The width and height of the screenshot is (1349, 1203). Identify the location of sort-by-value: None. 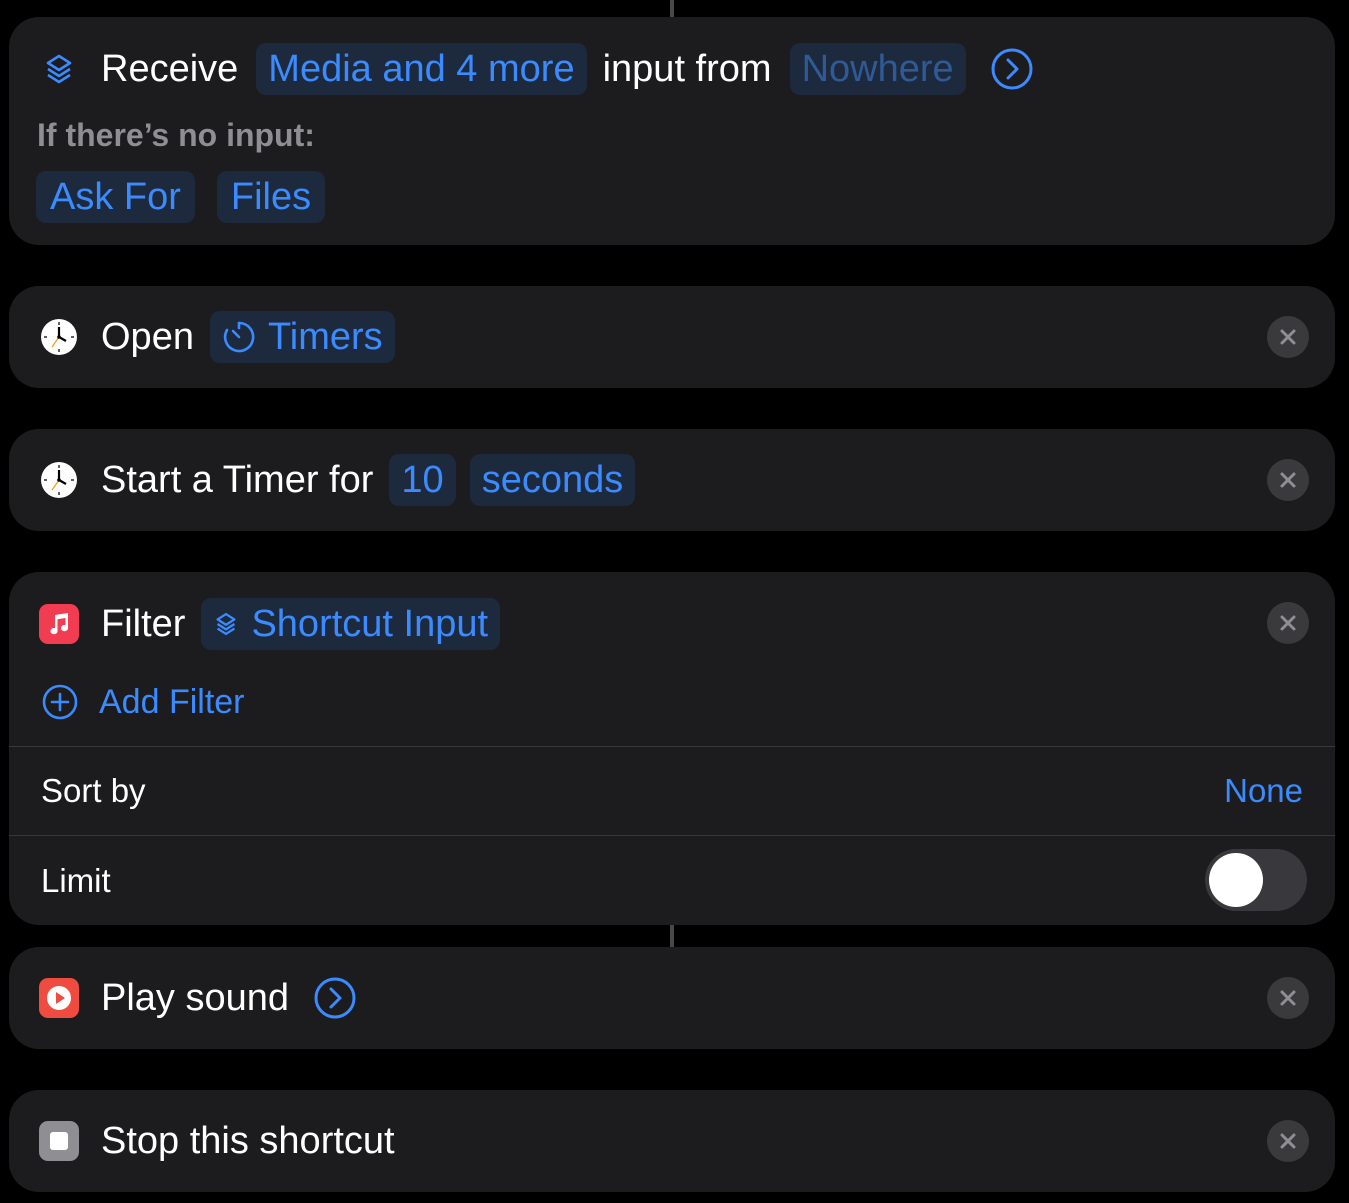
(1263, 791).